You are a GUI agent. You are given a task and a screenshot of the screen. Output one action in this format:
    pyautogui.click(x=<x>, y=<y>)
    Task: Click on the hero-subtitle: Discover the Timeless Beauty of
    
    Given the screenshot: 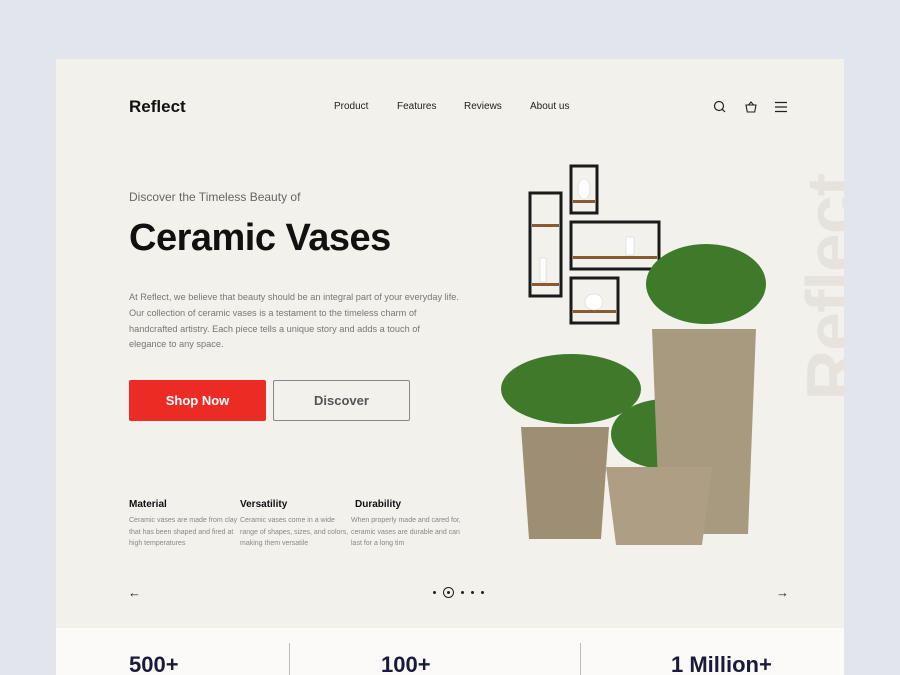 What is the action you would take?
    pyautogui.click(x=215, y=197)
    